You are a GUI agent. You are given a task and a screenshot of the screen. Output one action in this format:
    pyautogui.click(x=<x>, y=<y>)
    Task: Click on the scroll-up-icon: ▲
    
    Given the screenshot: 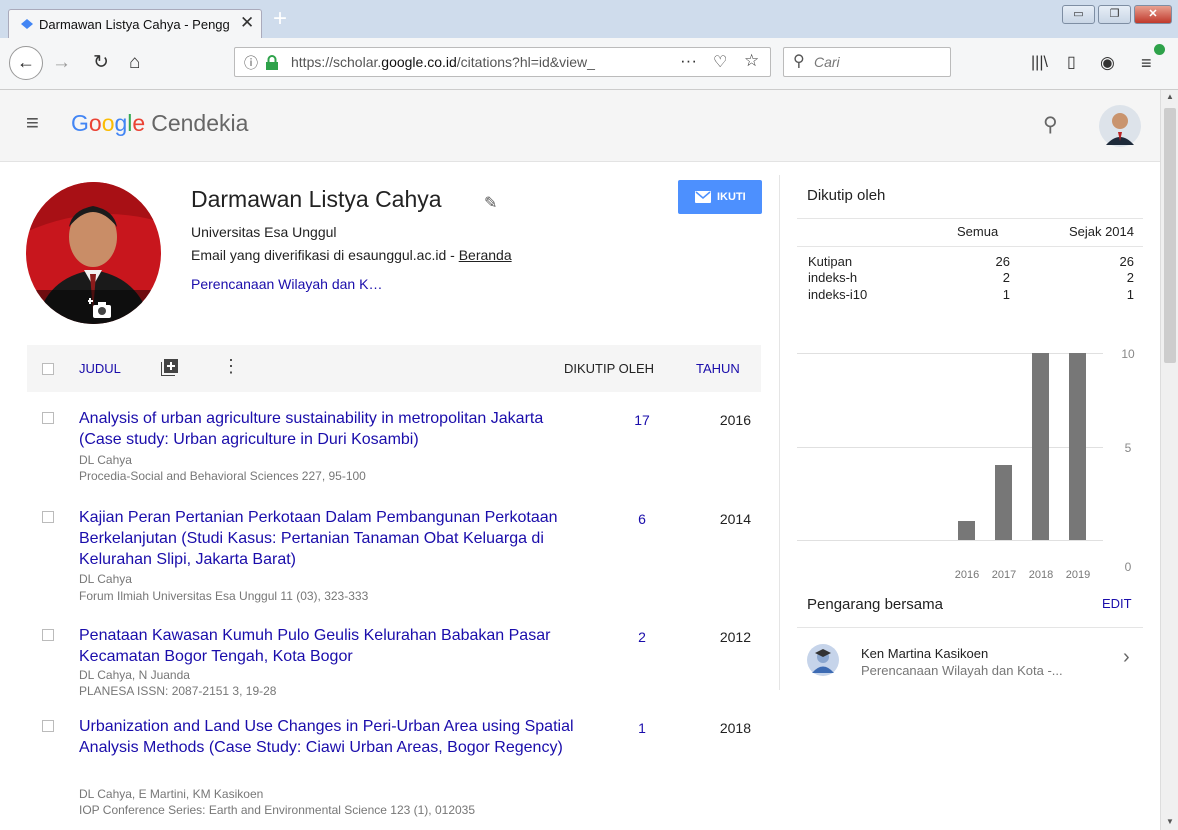 What is the action you would take?
    pyautogui.click(x=1170, y=96)
    